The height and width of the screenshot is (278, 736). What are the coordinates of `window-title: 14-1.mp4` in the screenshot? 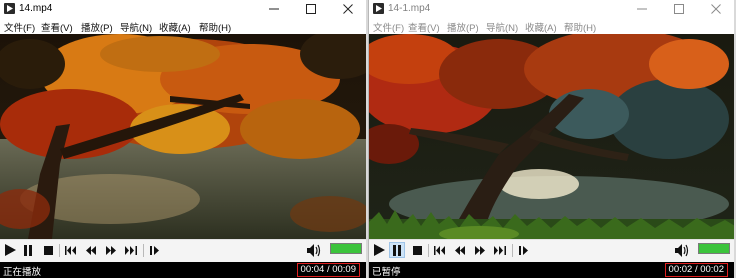 It's located at (409, 8).